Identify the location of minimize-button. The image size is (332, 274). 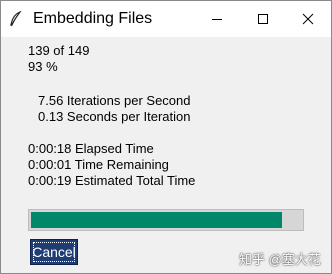
(217, 19).